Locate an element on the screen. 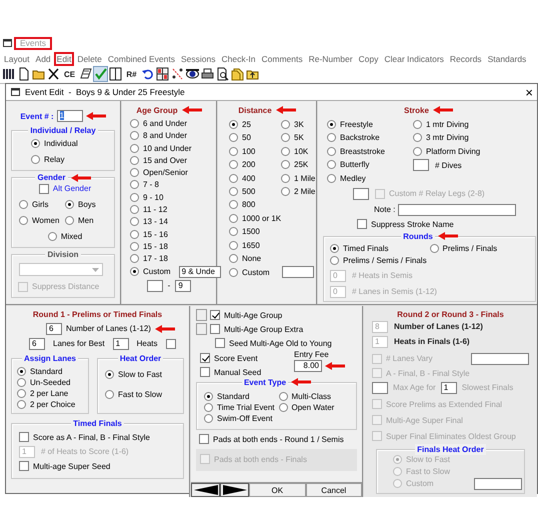 The width and height of the screenshot is (538, 531). radio-label: 3 mtr Diving is located at coordinates (447, 138).